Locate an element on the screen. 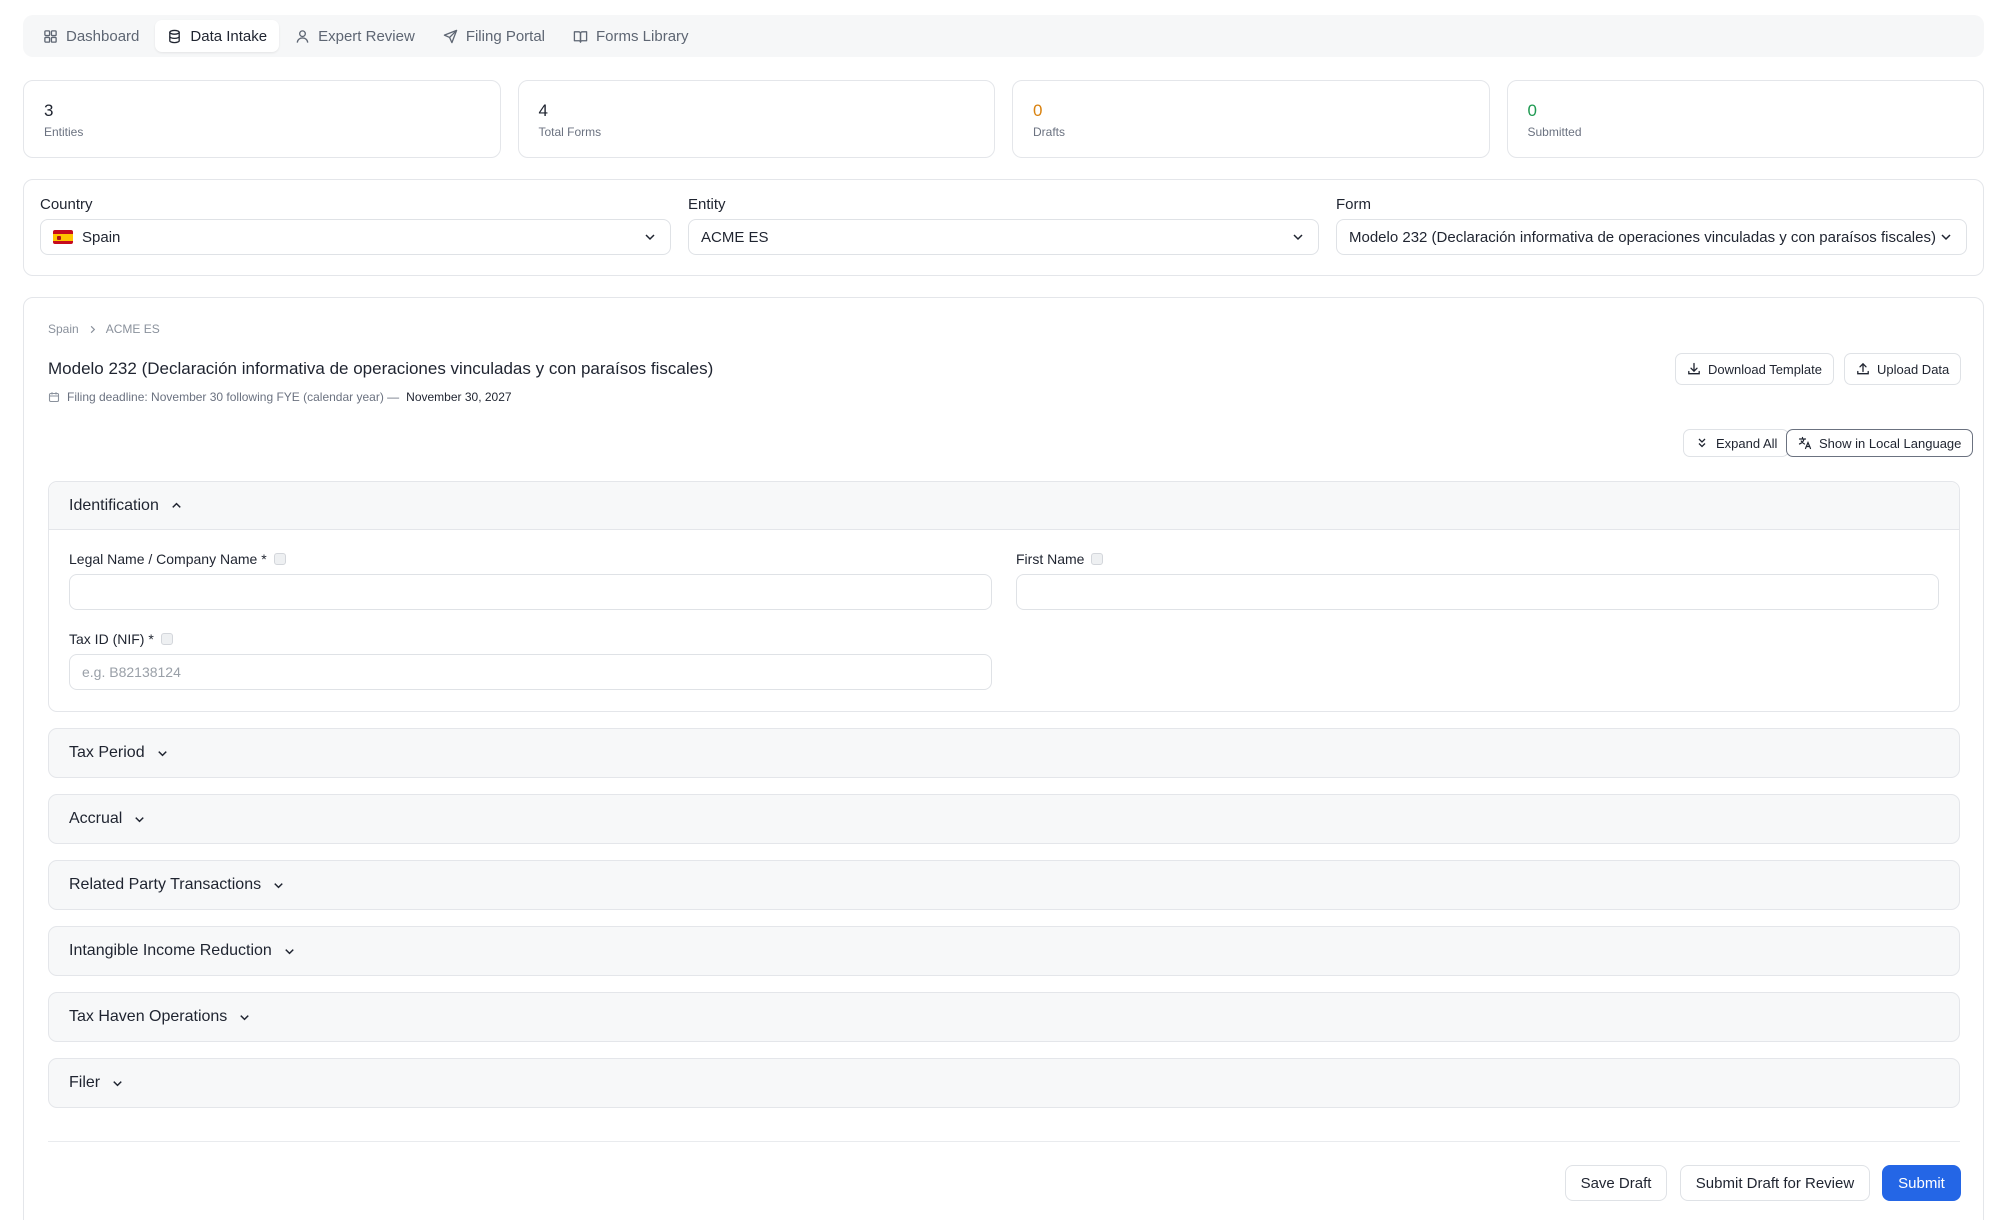 This screenshot has height=1220, width=2010. section-title: Intangible Income Reduction is located at coordinates (170, 950).